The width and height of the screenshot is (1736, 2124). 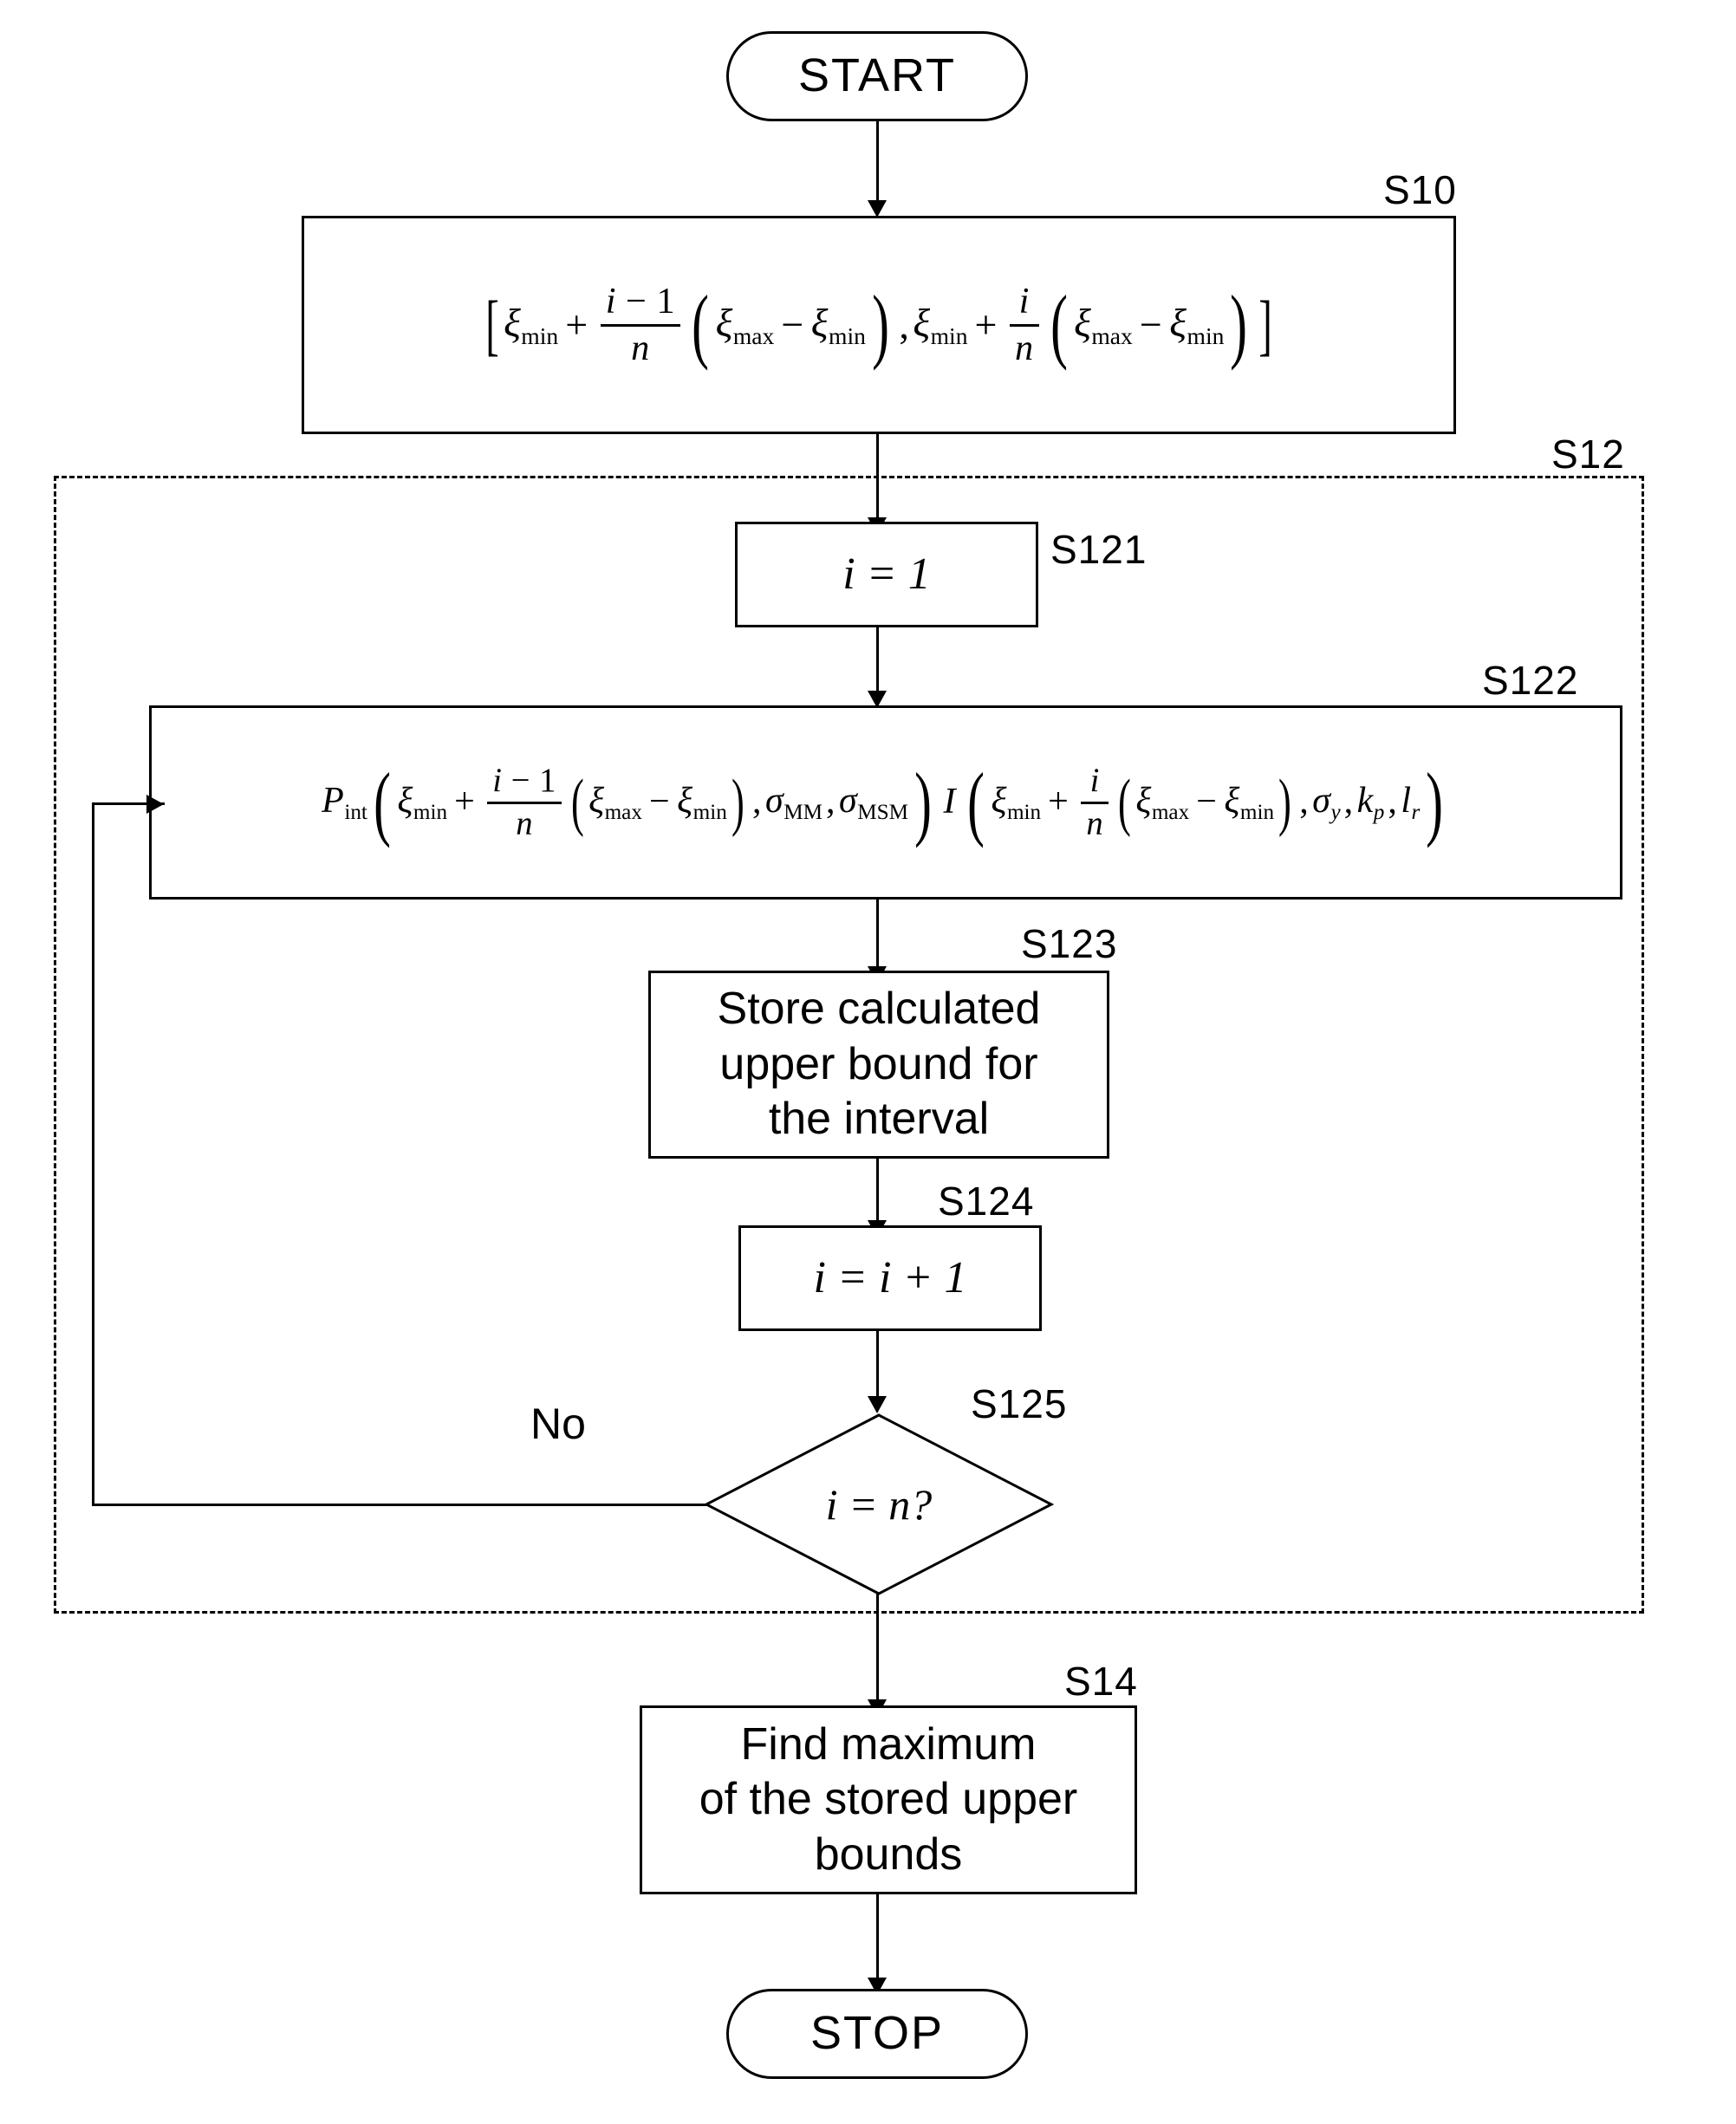 I want to click on edge-s14-to-stop, so click(x=877, y=1940).